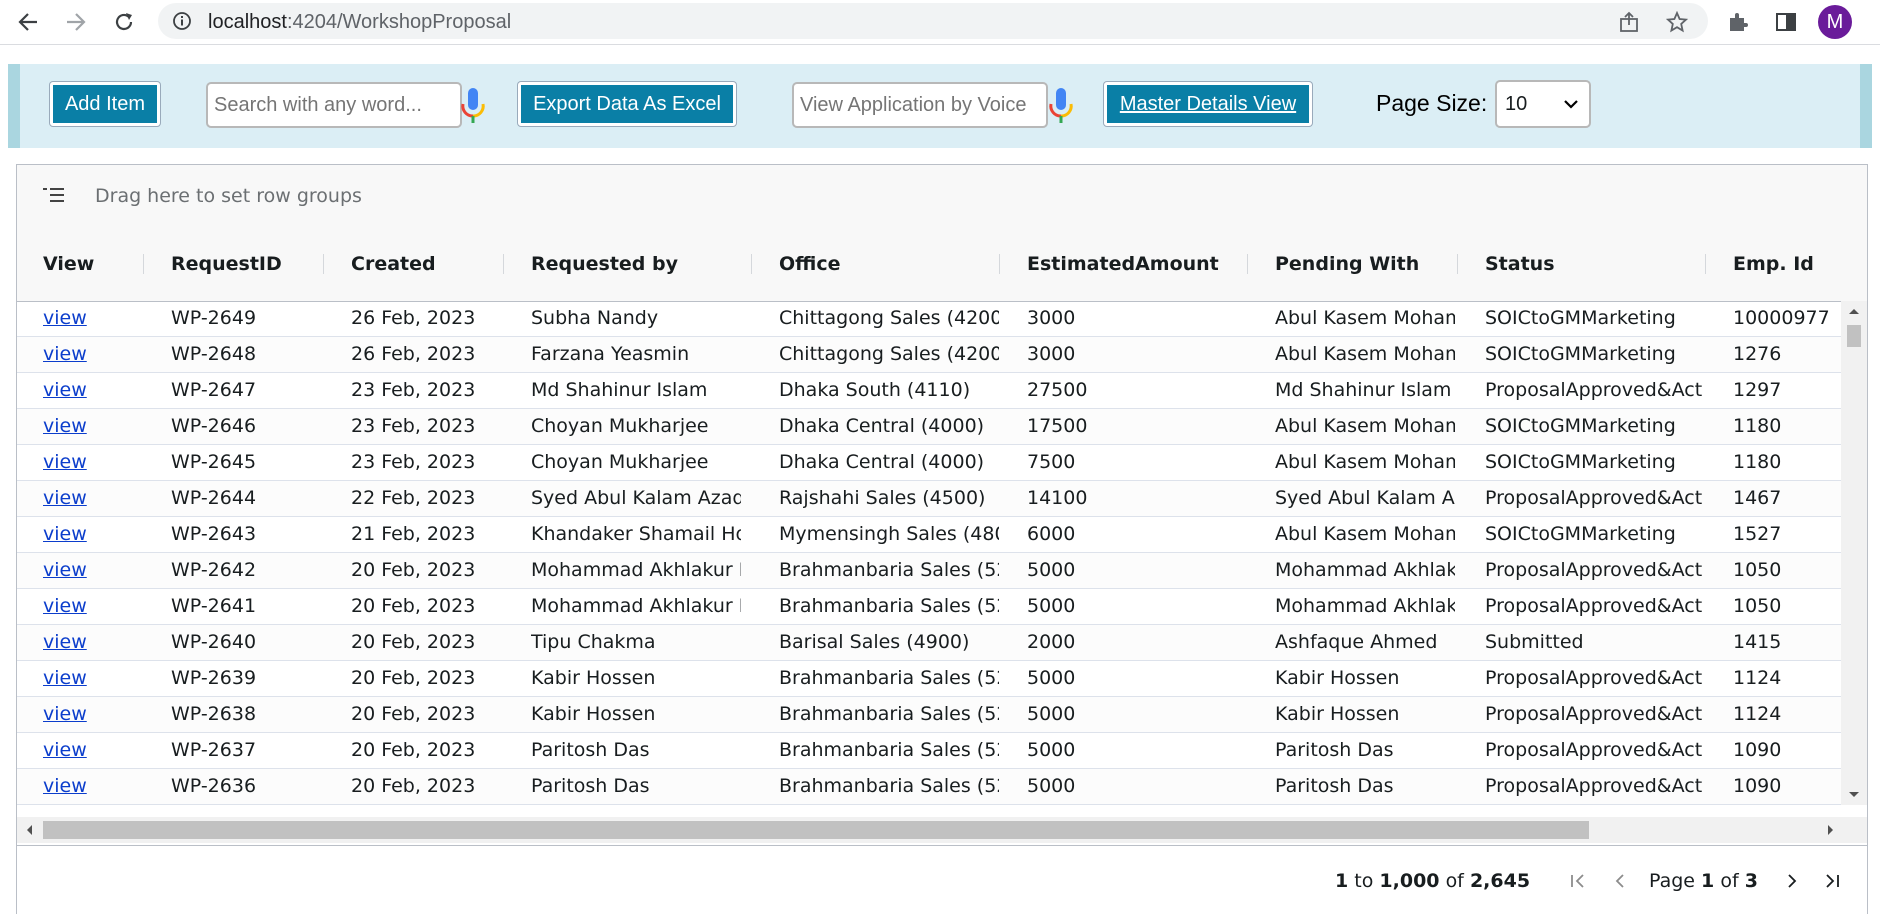 Image resolution: width=1880 pixels, height=922 pixels. What do you see at coordinates (246, 607) in the screenshot?
I see `cell-request-id: WP-2641` at bounding box center [246, 607].